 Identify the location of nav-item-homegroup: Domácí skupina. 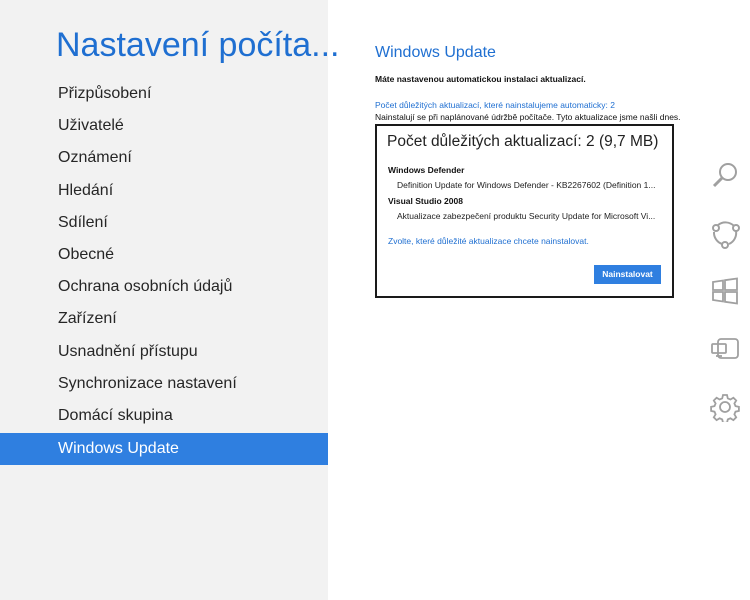
(164, 416).